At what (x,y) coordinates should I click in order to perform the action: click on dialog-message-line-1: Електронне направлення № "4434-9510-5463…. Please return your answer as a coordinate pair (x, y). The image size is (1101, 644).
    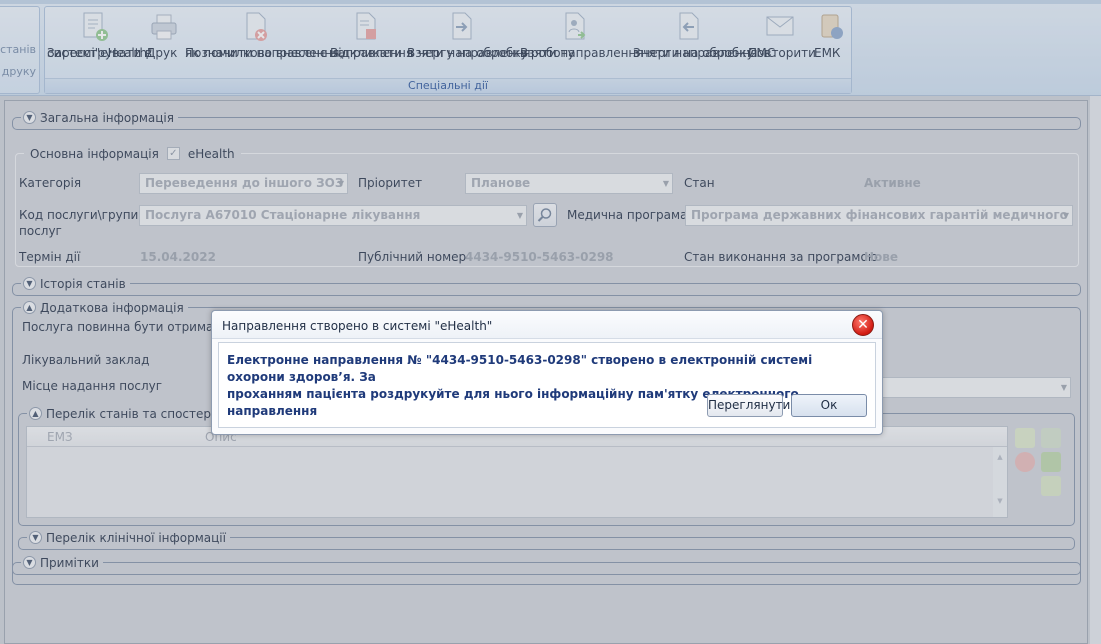
    Looking at the image, I should click on (520, 368).